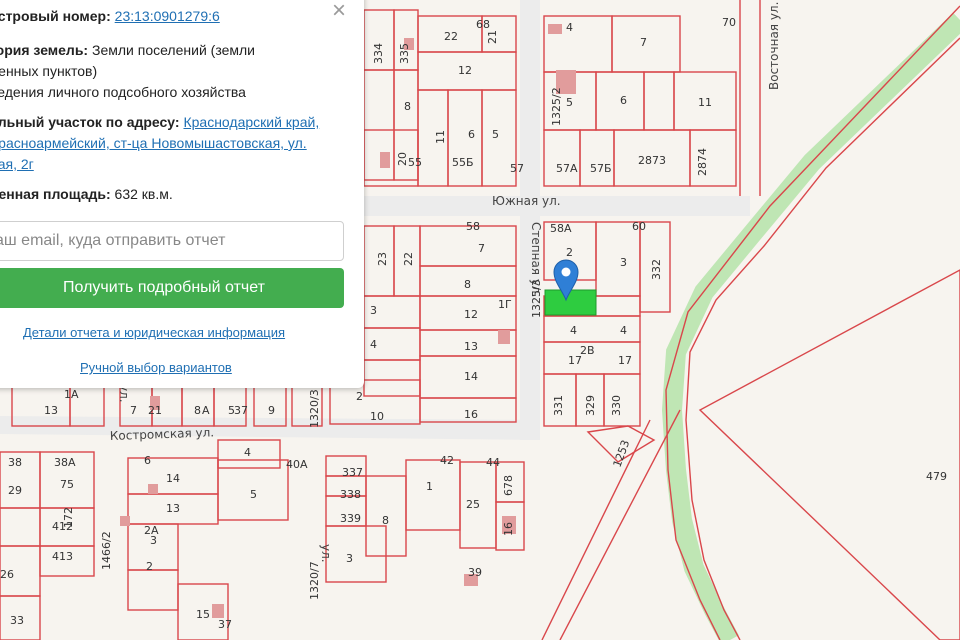 The width and height of the screenshot is (960, 640). I want to click on svg-text: 479, so click(936, 476).